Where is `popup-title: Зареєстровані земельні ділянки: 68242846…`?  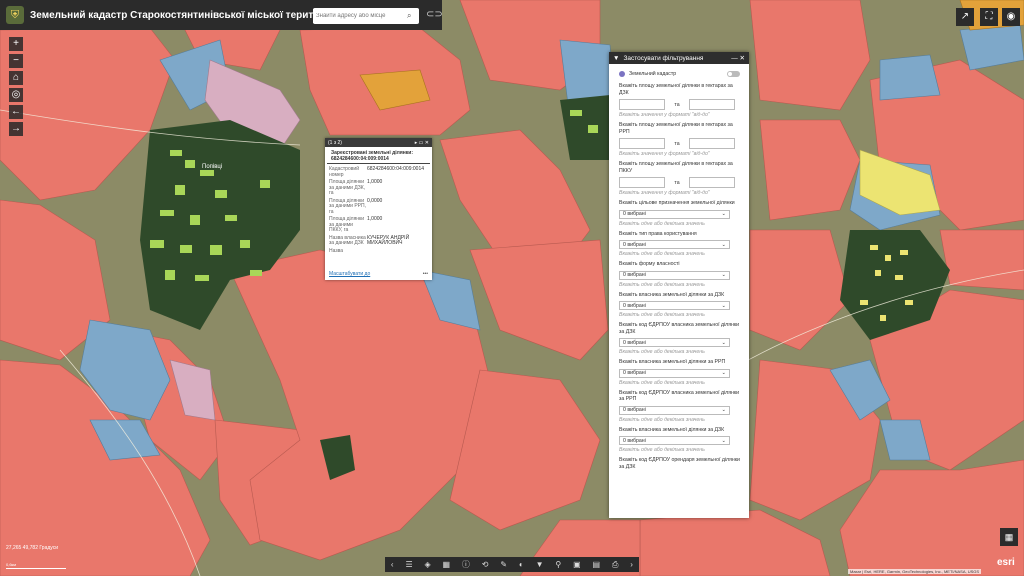 popup-title: Зареєстровані земельні ділянки: 68242846… is located at coordinates (378, 155).